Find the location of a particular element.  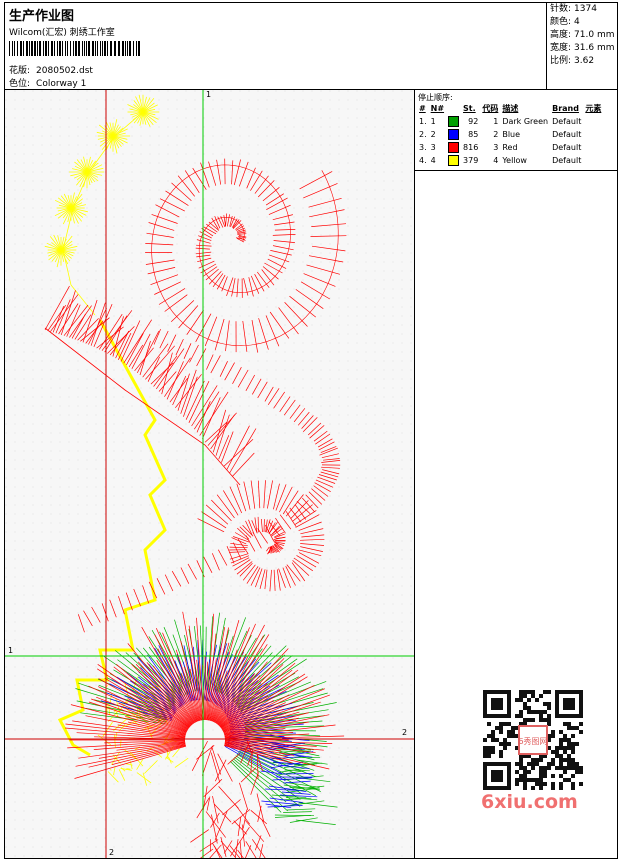

row-code: 3 is located at coordinates (496, 147).